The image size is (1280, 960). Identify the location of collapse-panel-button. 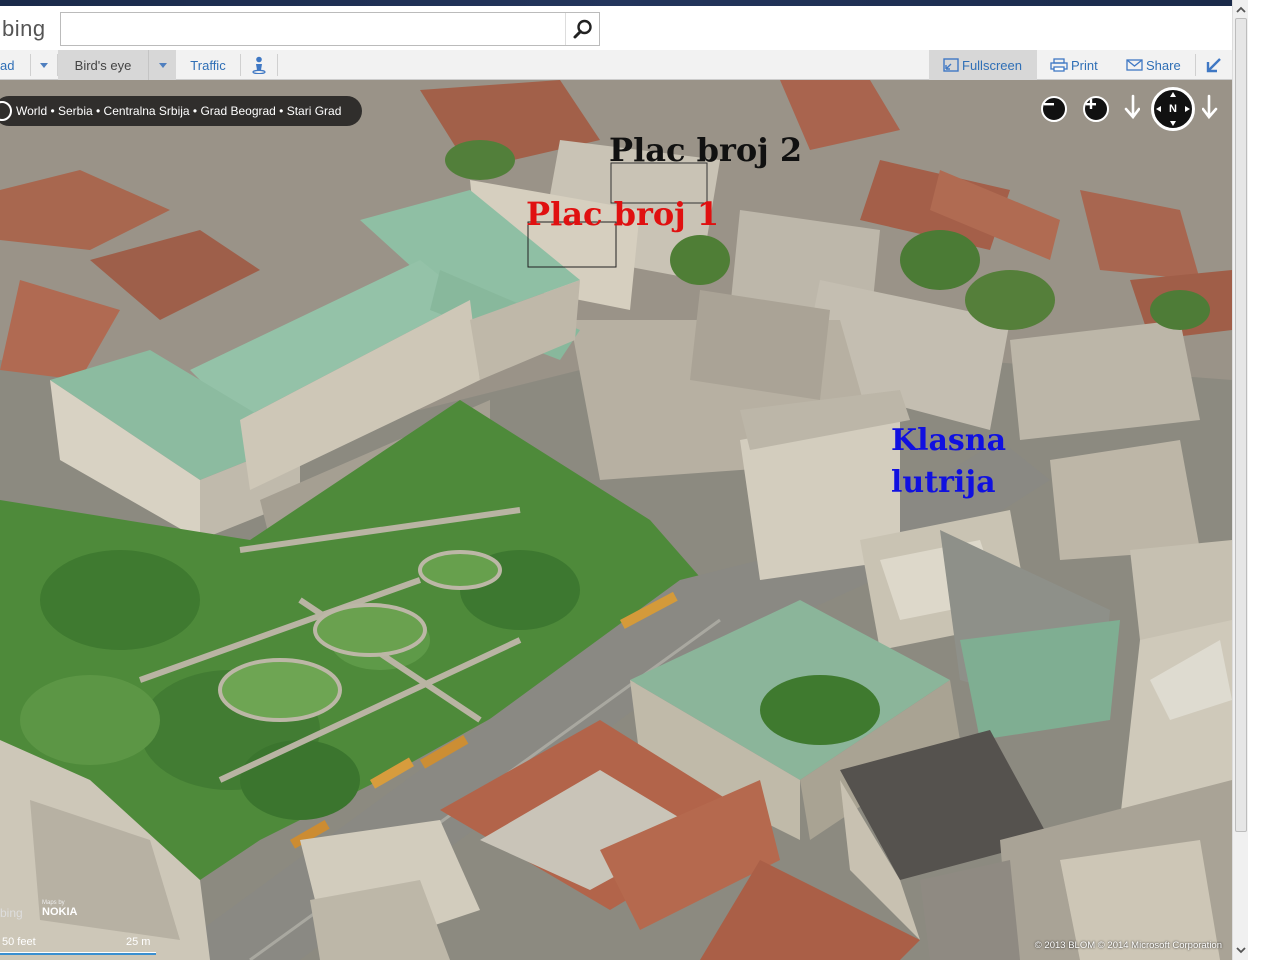
(1214, 65).